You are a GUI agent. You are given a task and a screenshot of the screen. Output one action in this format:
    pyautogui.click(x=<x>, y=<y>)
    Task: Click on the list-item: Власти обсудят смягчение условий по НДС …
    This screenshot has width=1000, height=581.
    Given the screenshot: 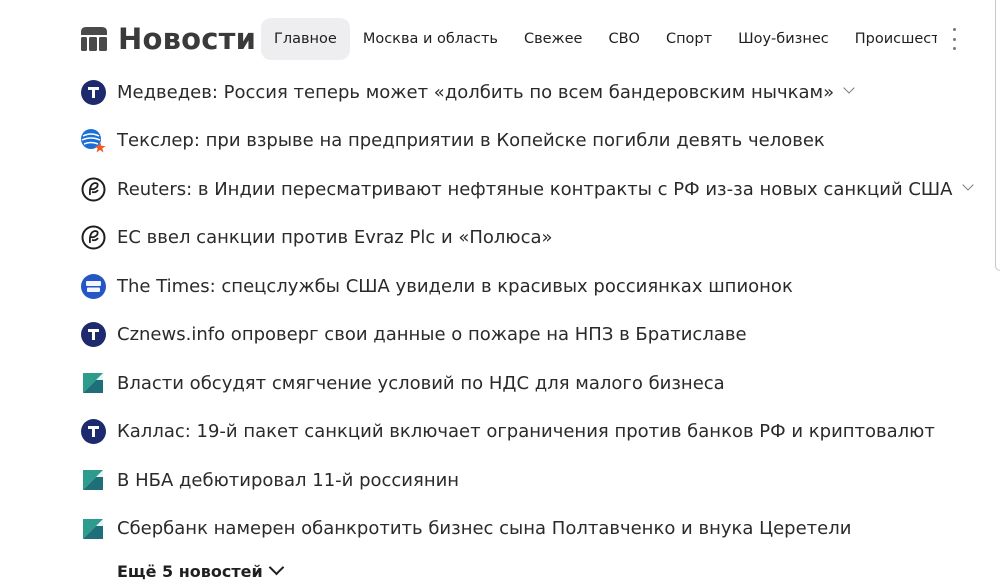 What is the action you would take?
    pyautogui.click(x=520, y=383)
    